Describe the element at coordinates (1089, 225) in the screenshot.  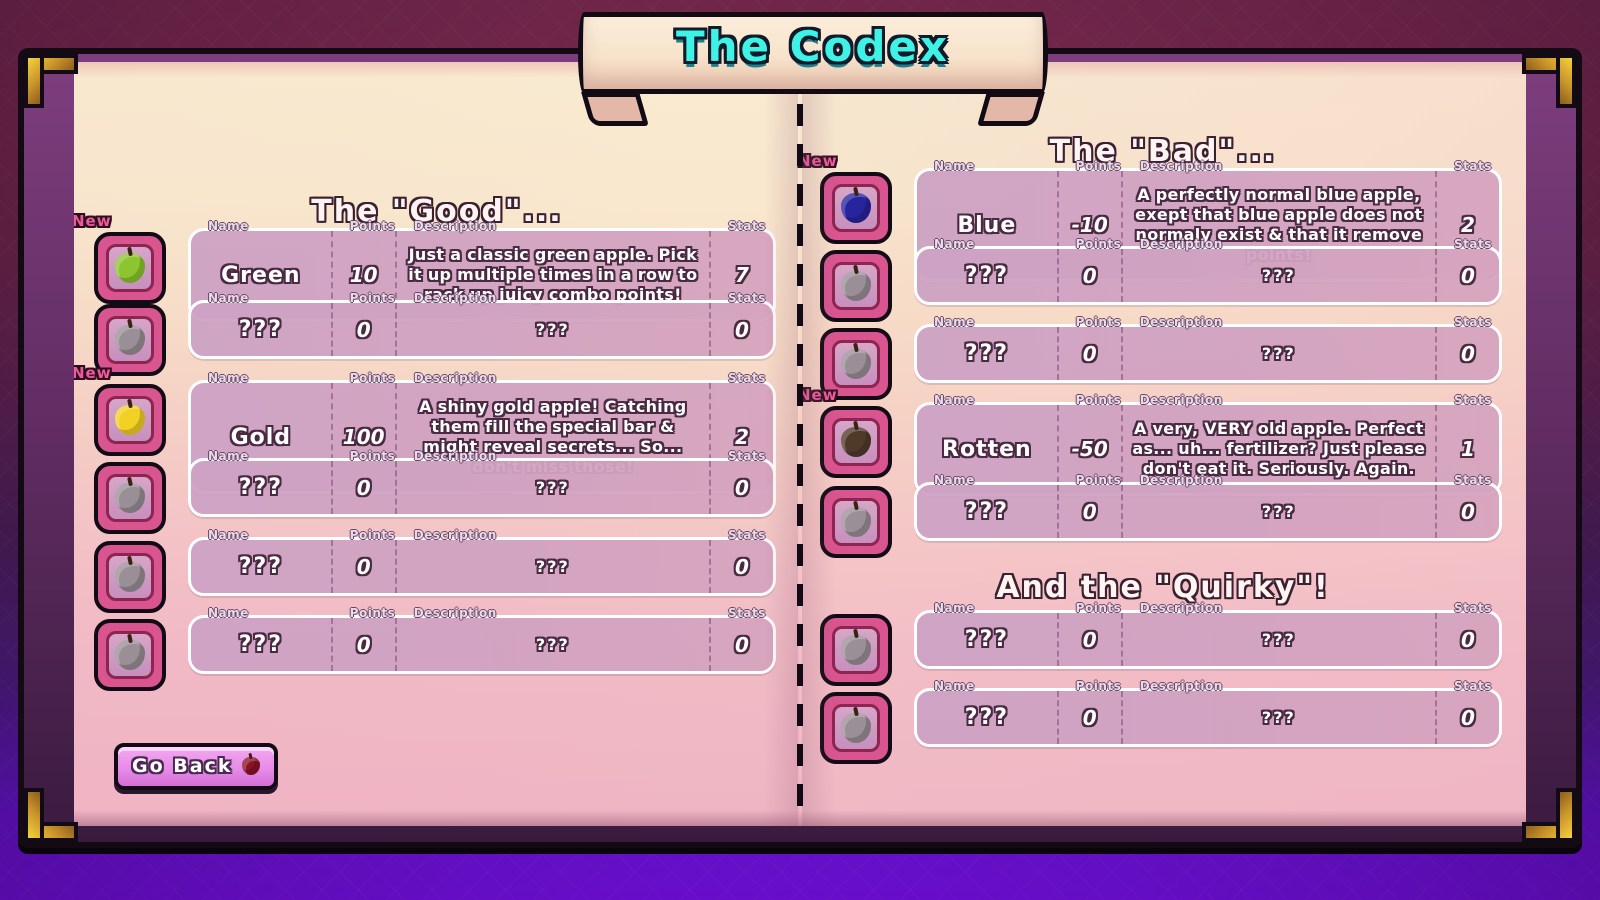
I see `entry-value-points: -10` at that location.